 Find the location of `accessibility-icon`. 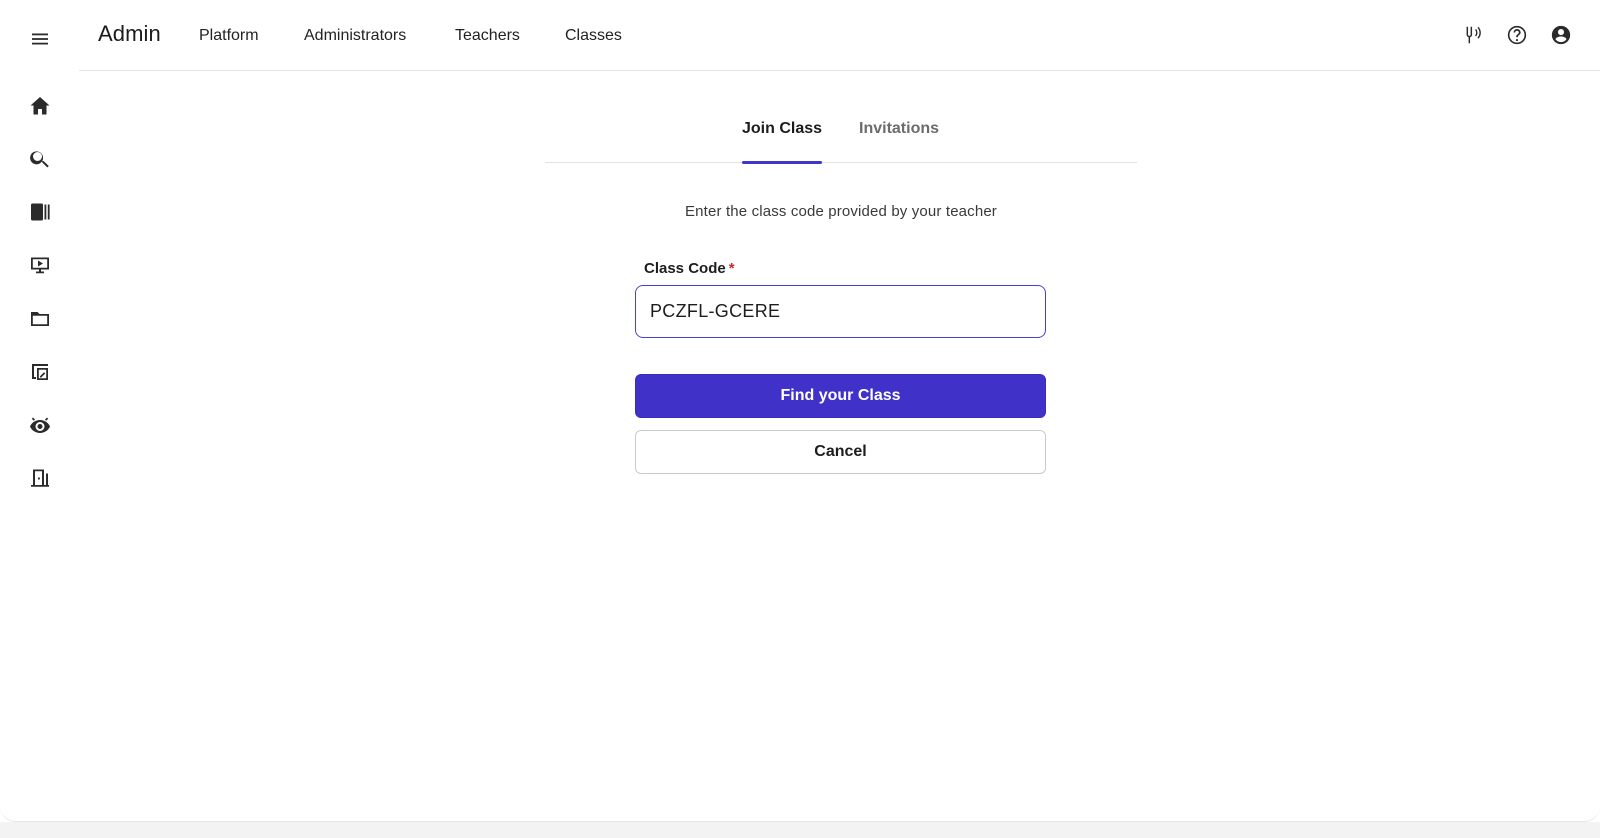

accessibility-icon is located at coordinates (1473, 35).